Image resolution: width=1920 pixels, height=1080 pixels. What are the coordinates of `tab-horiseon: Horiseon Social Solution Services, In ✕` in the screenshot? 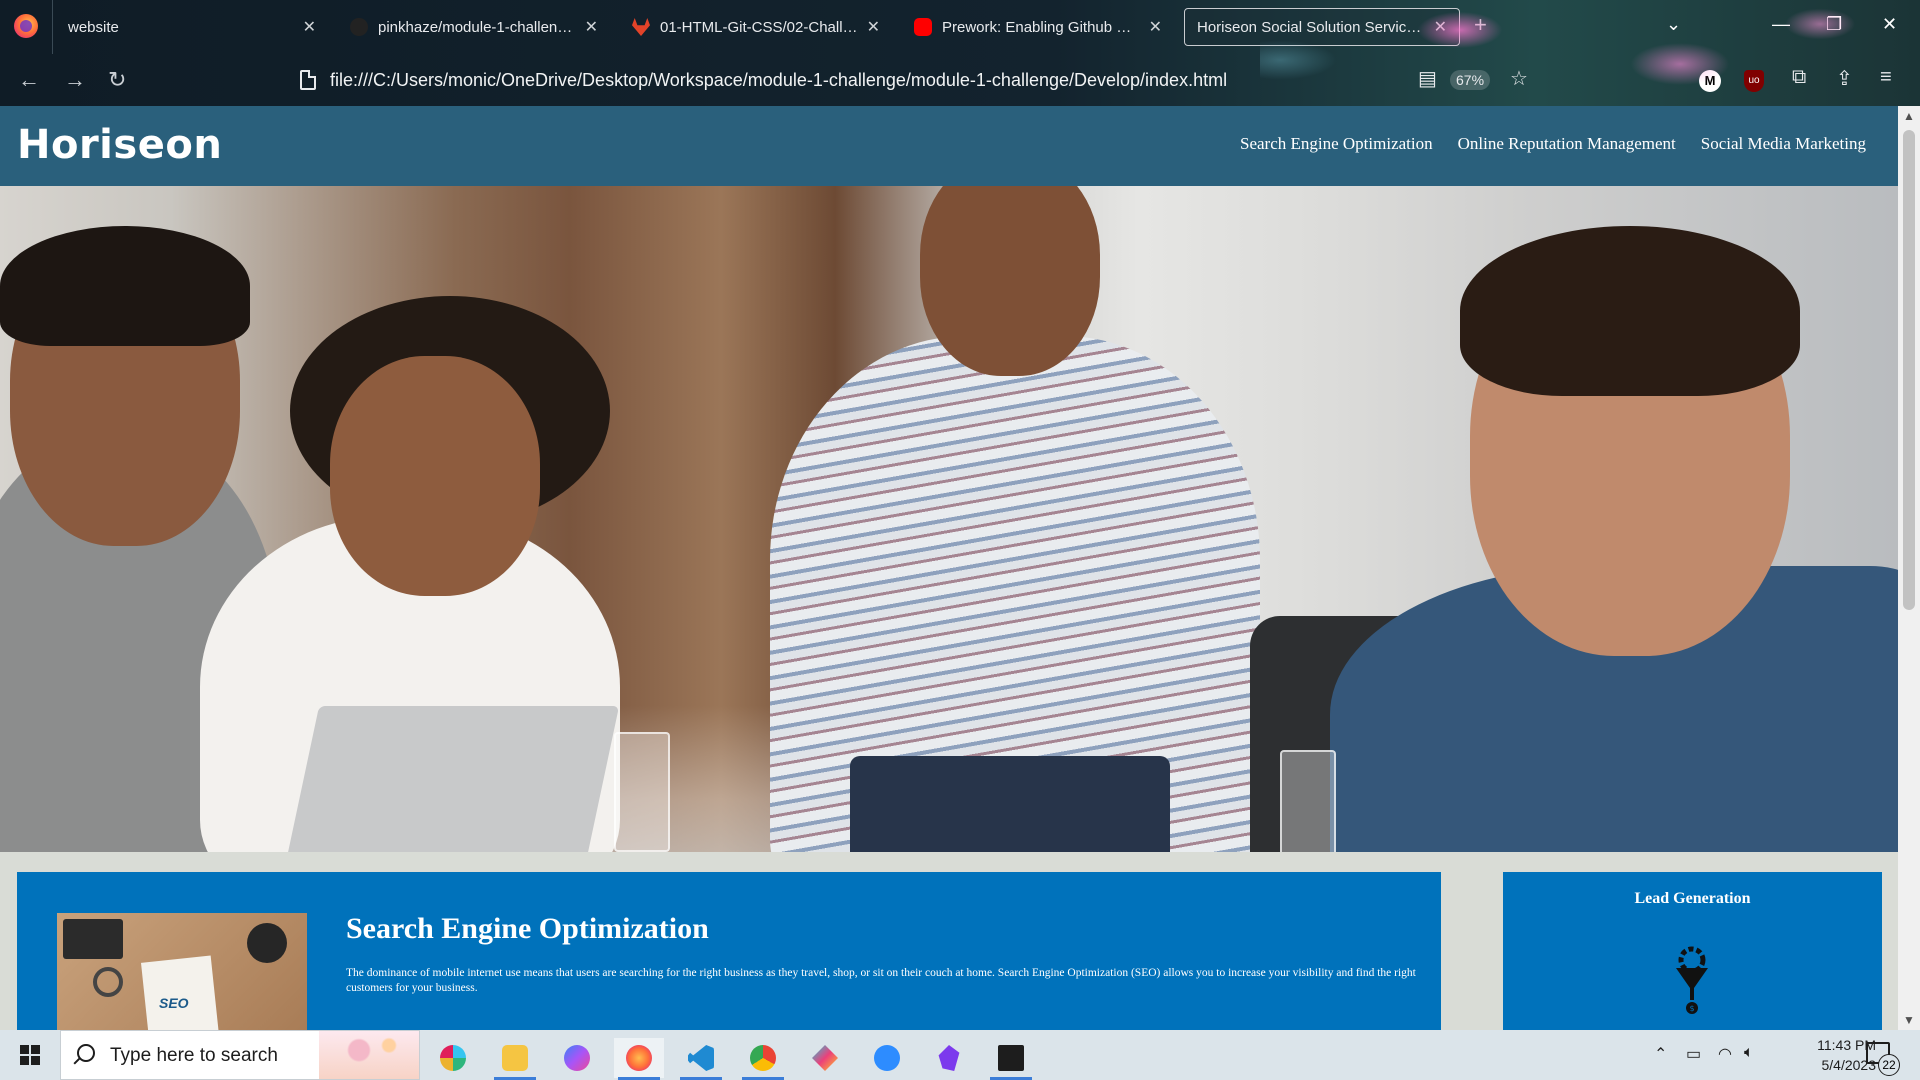 It's located at (1322, 27).